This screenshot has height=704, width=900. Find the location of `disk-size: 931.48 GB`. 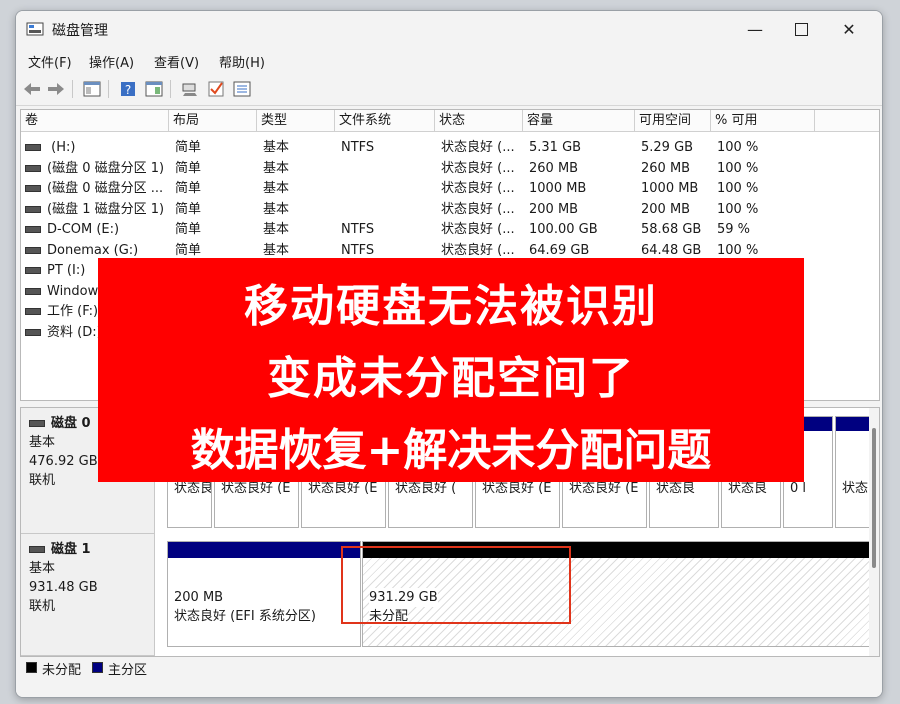

disk-size: 931.48 GB is located at coordinates (63, 587).